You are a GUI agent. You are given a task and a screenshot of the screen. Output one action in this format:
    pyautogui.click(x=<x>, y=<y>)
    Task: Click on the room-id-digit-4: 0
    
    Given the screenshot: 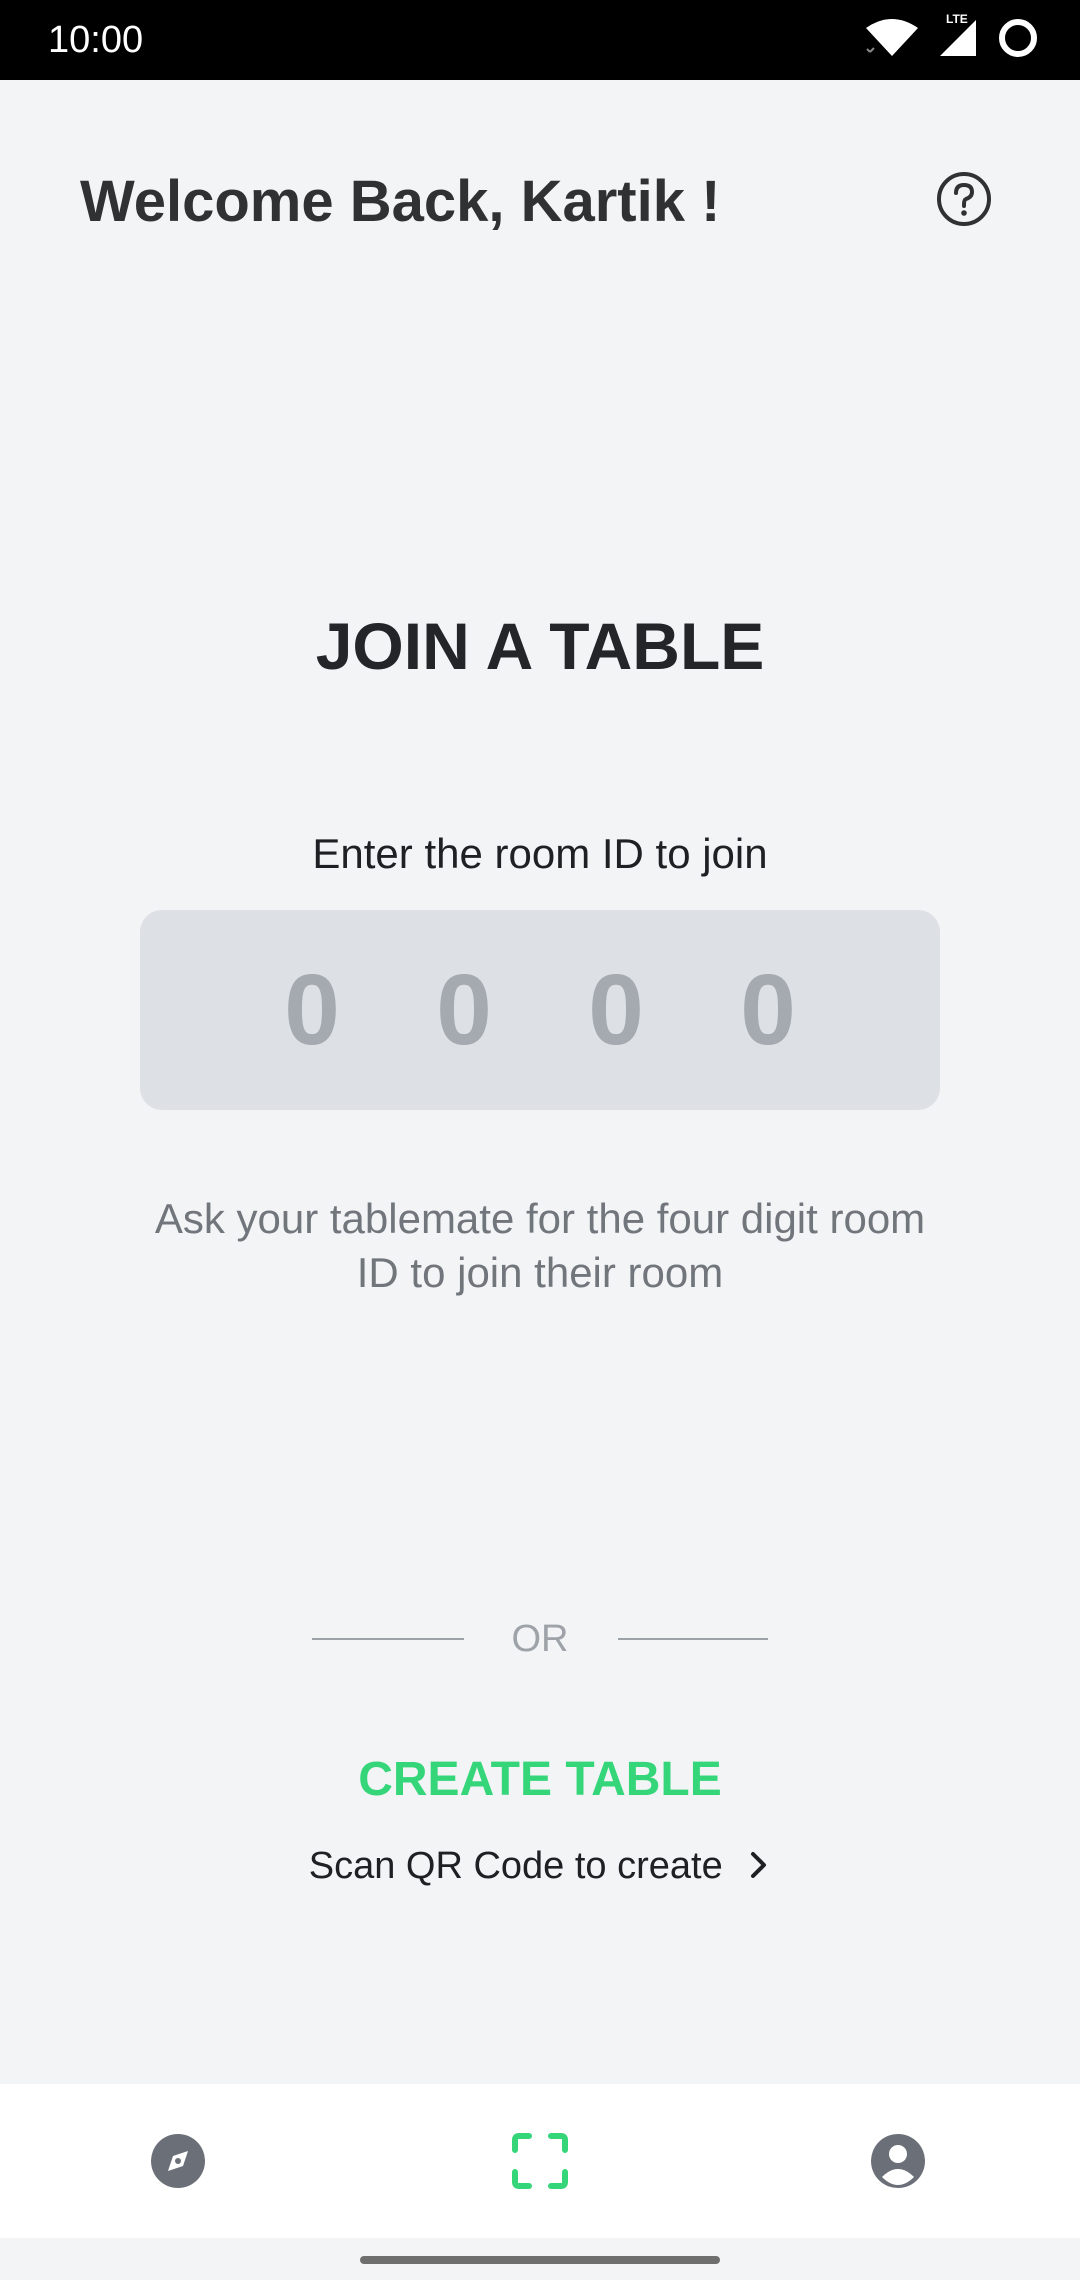 What is the action you would take?
    pyautogui.click(x=768, y=1010)
    